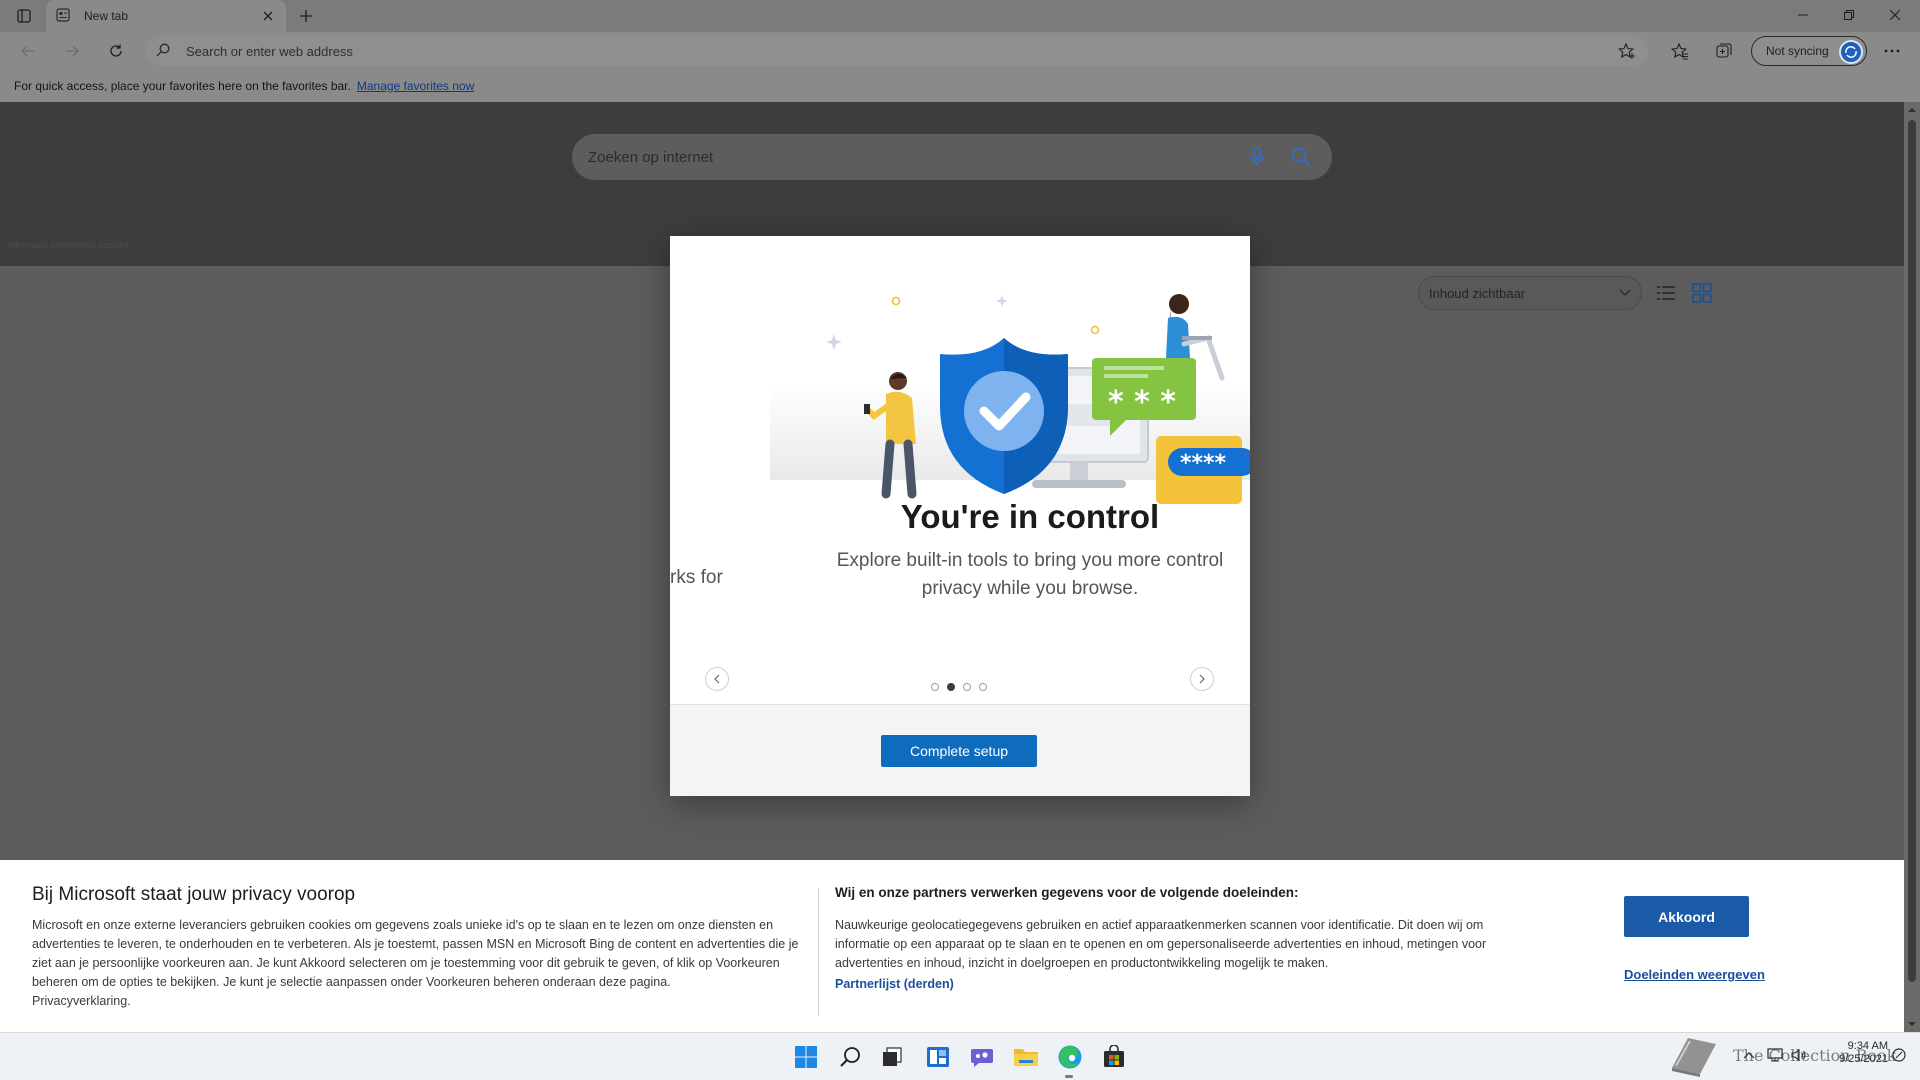  I want to click on tray-overflow-button, so click(1749, 1055).